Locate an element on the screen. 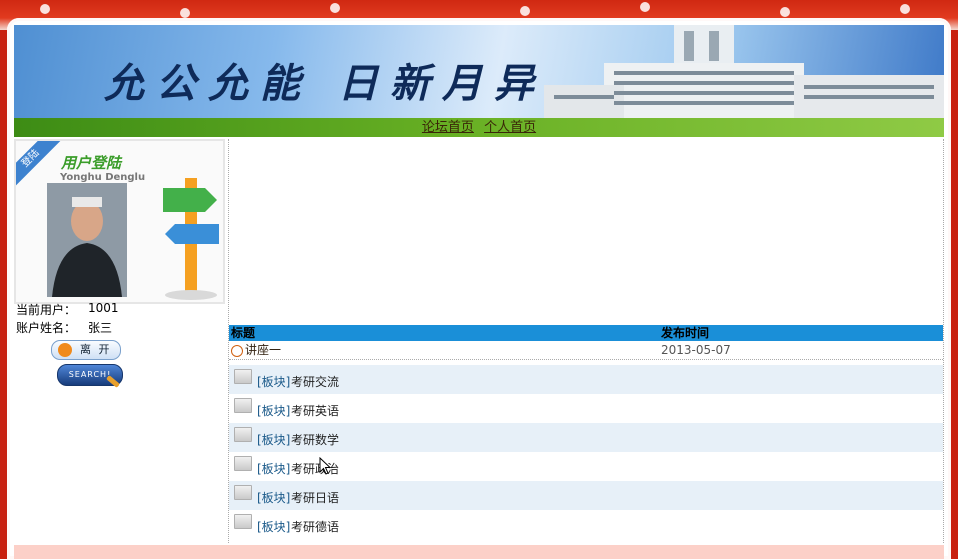 This screenshot has width=958, height=559. list-item: [板块] 考研英语 is located at coordinates (586, 408).